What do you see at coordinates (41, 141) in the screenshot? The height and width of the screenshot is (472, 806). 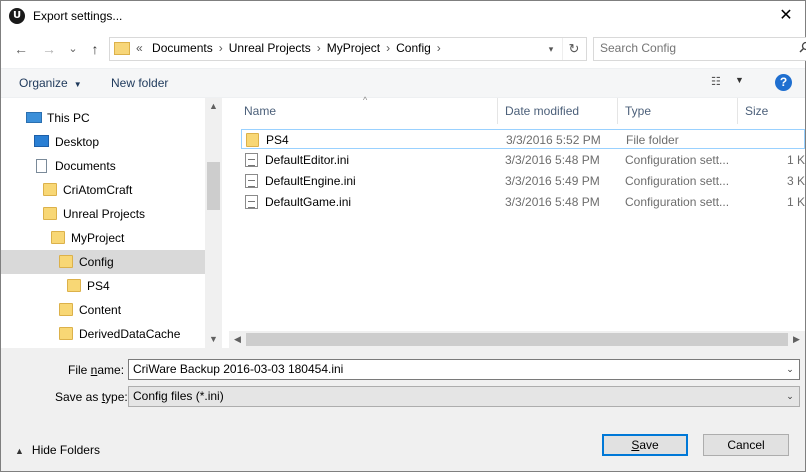 I see `desktop-icon` at bounding box center [41, 141].